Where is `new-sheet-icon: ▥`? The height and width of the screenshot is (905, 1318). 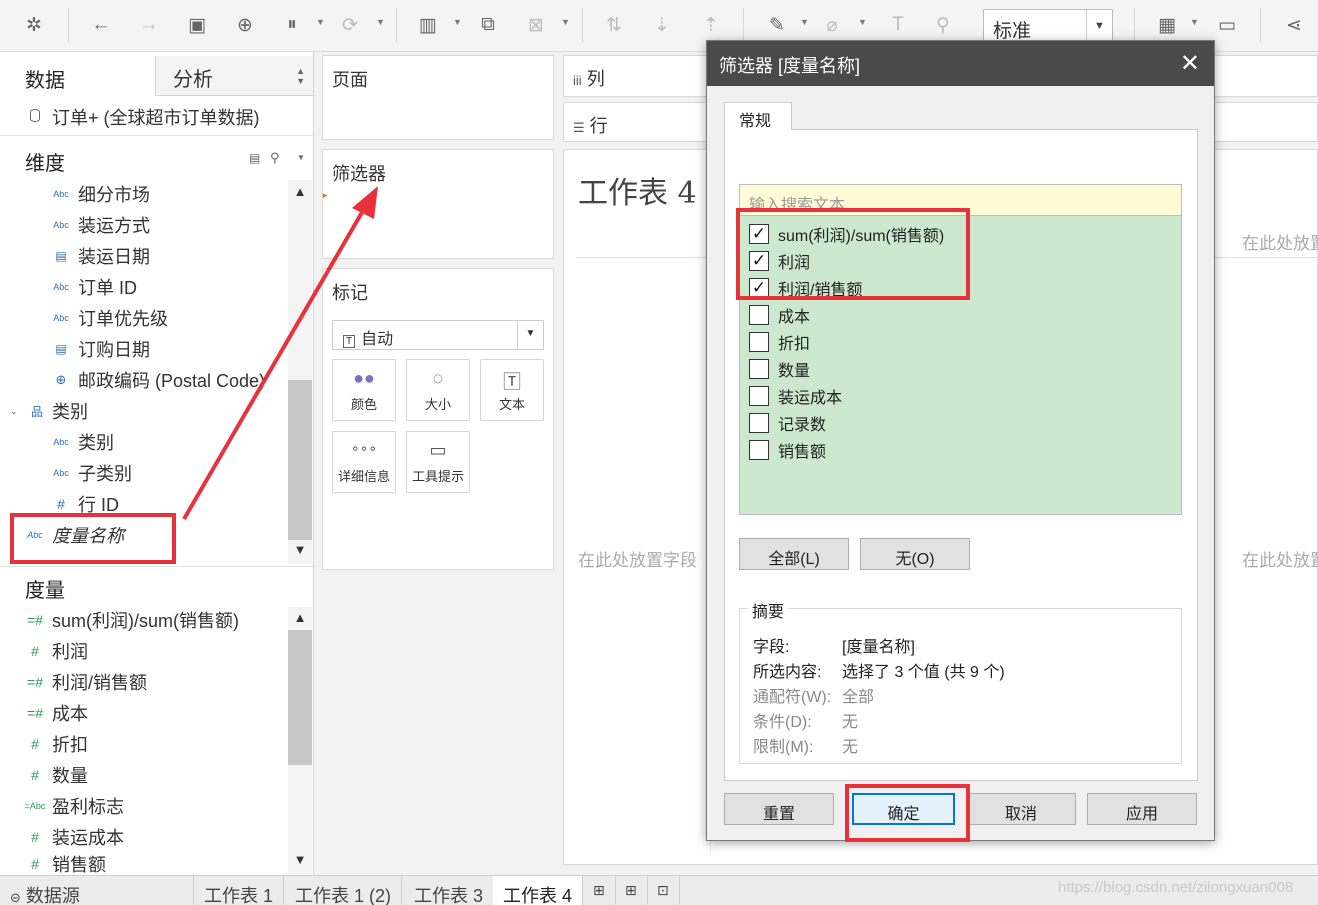
new-sheet-icon: ▥ is located at coordinates (428, 25).